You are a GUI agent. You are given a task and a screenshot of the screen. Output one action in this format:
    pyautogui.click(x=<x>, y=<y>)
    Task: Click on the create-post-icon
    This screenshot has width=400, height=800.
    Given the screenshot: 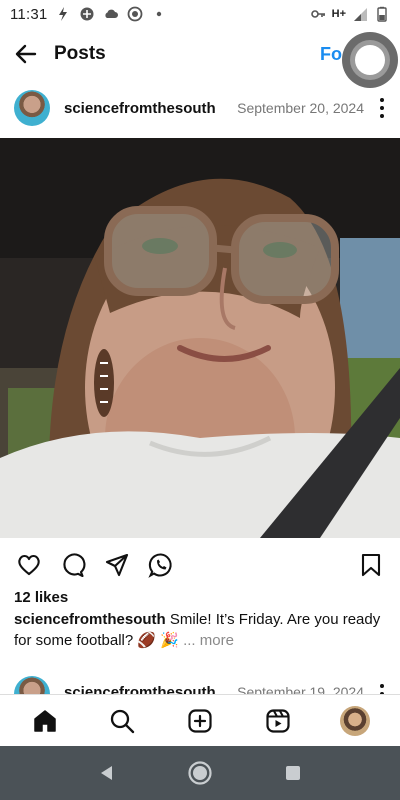 What is the action you would take?
    pyautogui.click(x=200, y=721)
    